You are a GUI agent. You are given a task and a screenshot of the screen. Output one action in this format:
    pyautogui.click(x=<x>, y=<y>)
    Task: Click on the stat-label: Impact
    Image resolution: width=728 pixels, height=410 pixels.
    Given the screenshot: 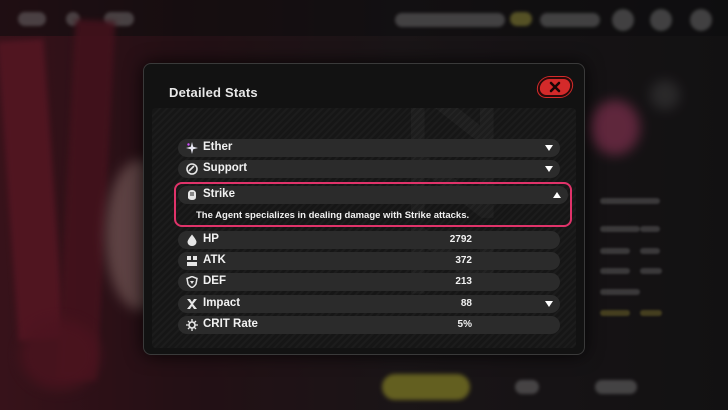 What is the action you would take?
    pyautogui.click(x=222, y=303)
    